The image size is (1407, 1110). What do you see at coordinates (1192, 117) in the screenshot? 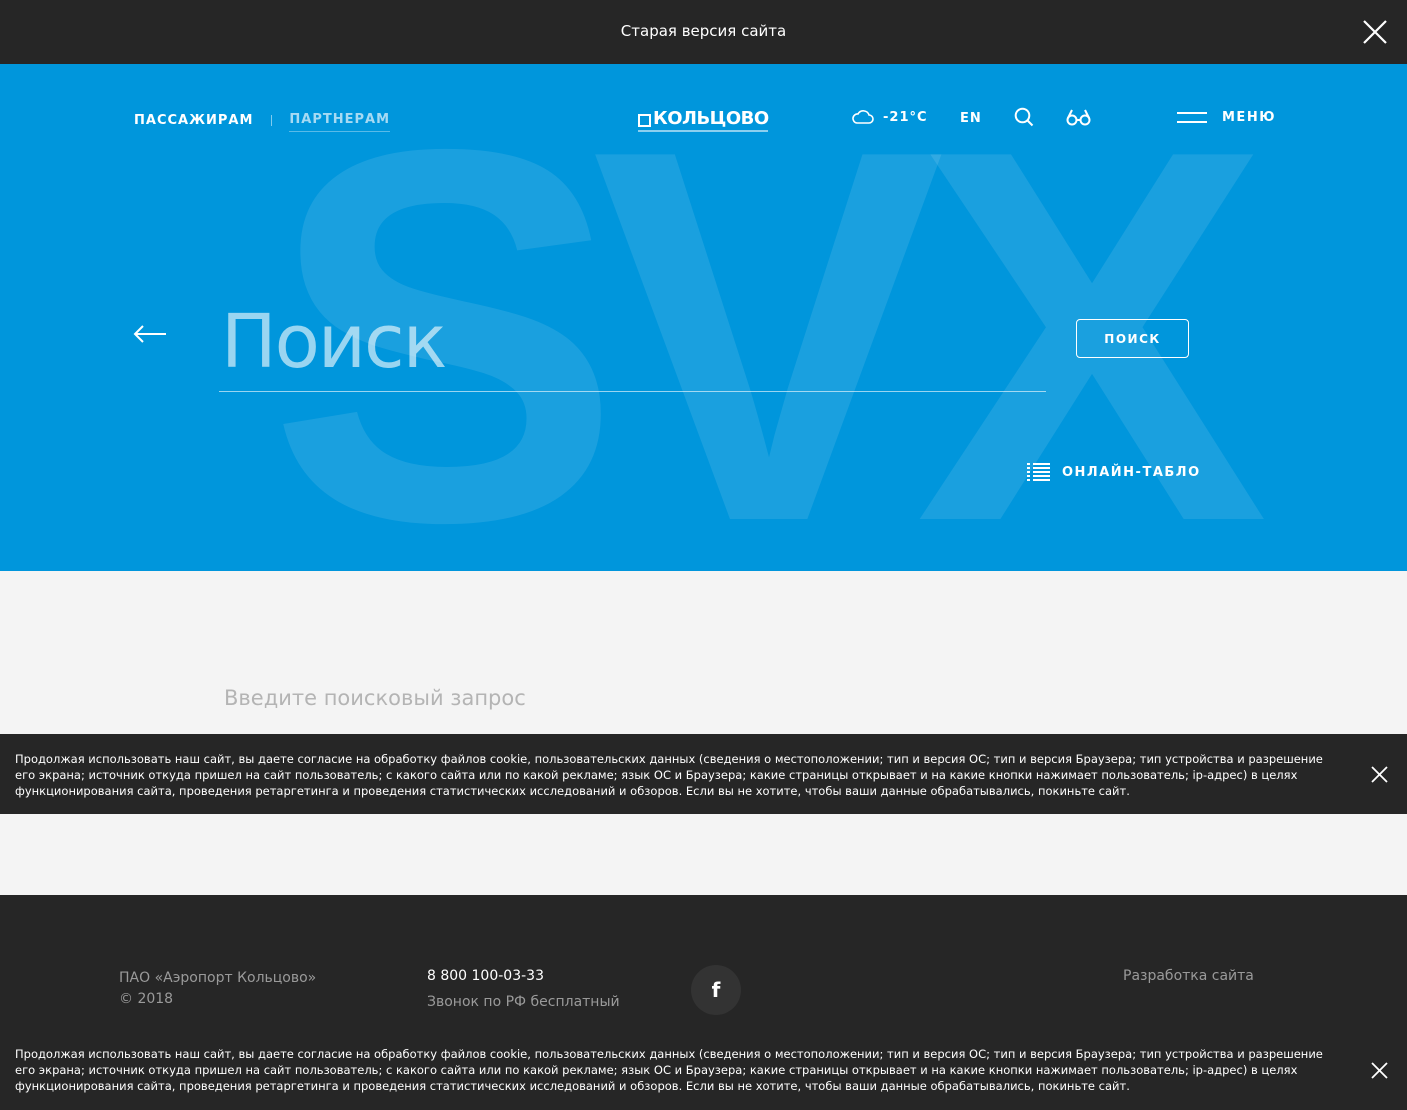
I see `hamburger-icon` at bounding box center [1192, 117].